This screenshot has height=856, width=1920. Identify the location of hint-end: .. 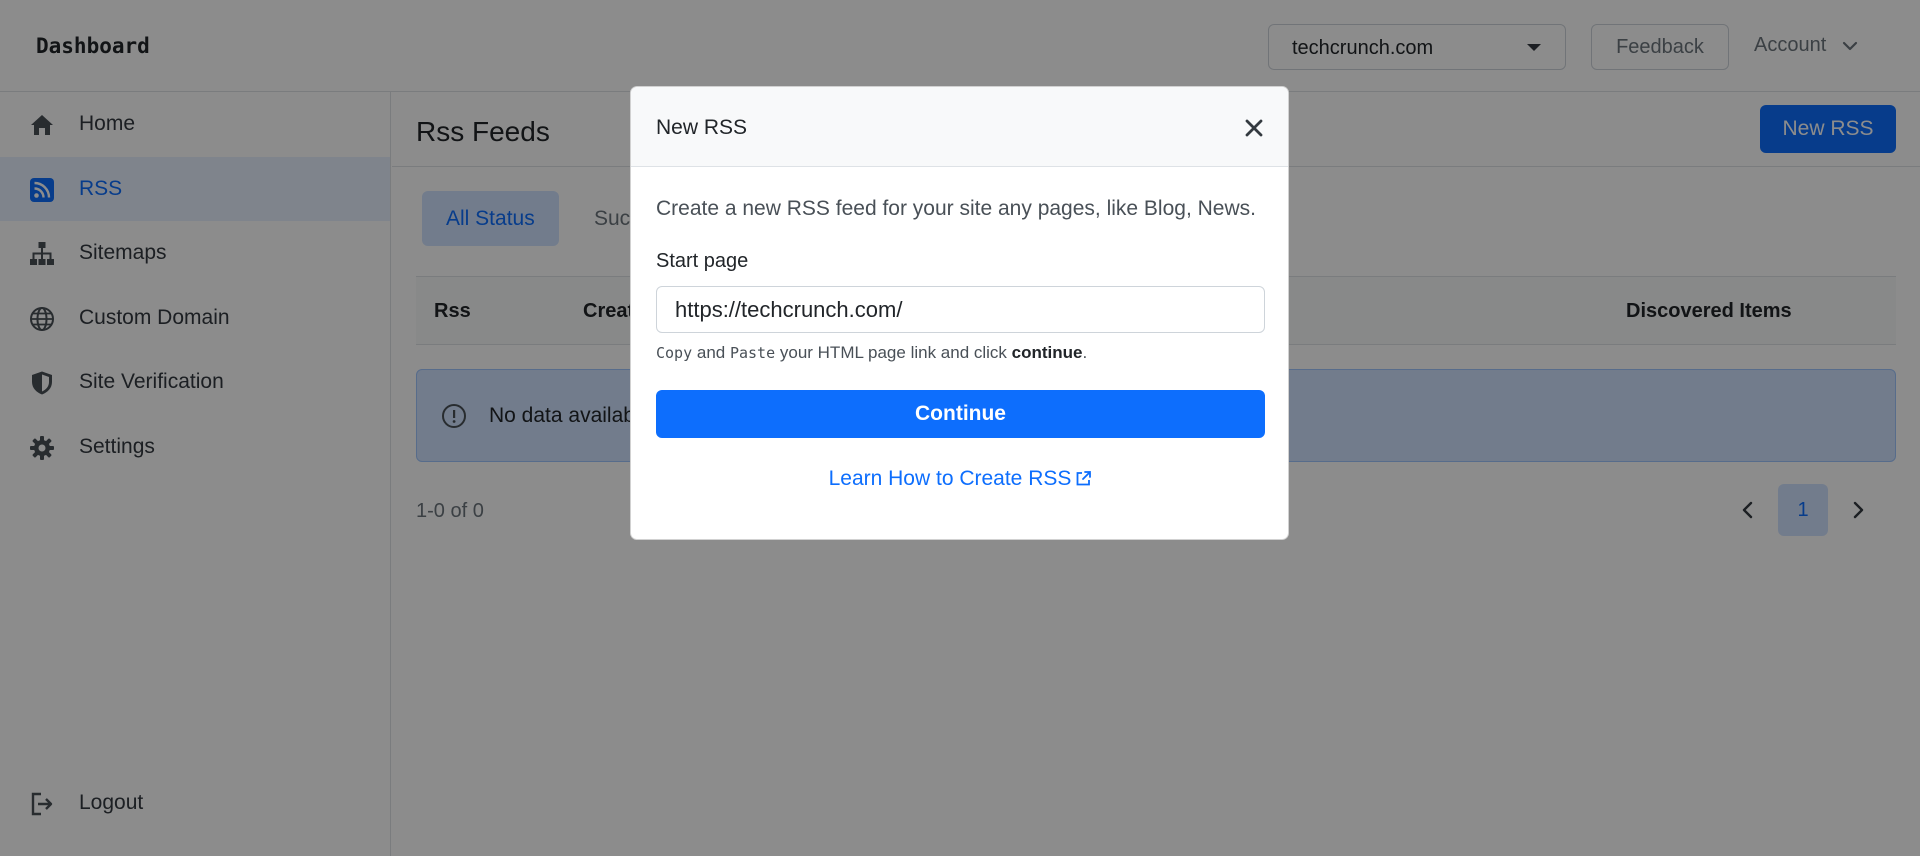
(1085, 352).